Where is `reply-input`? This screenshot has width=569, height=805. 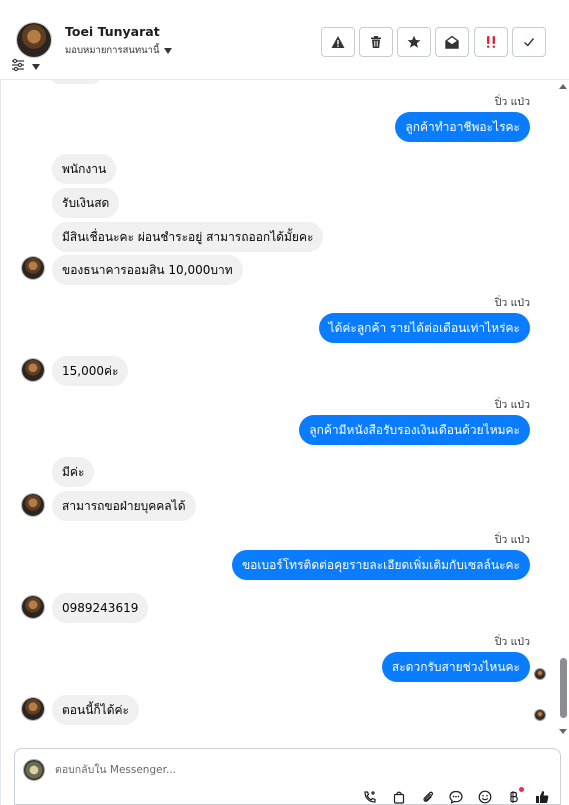 reply-input is located at coordinates (295, 770).